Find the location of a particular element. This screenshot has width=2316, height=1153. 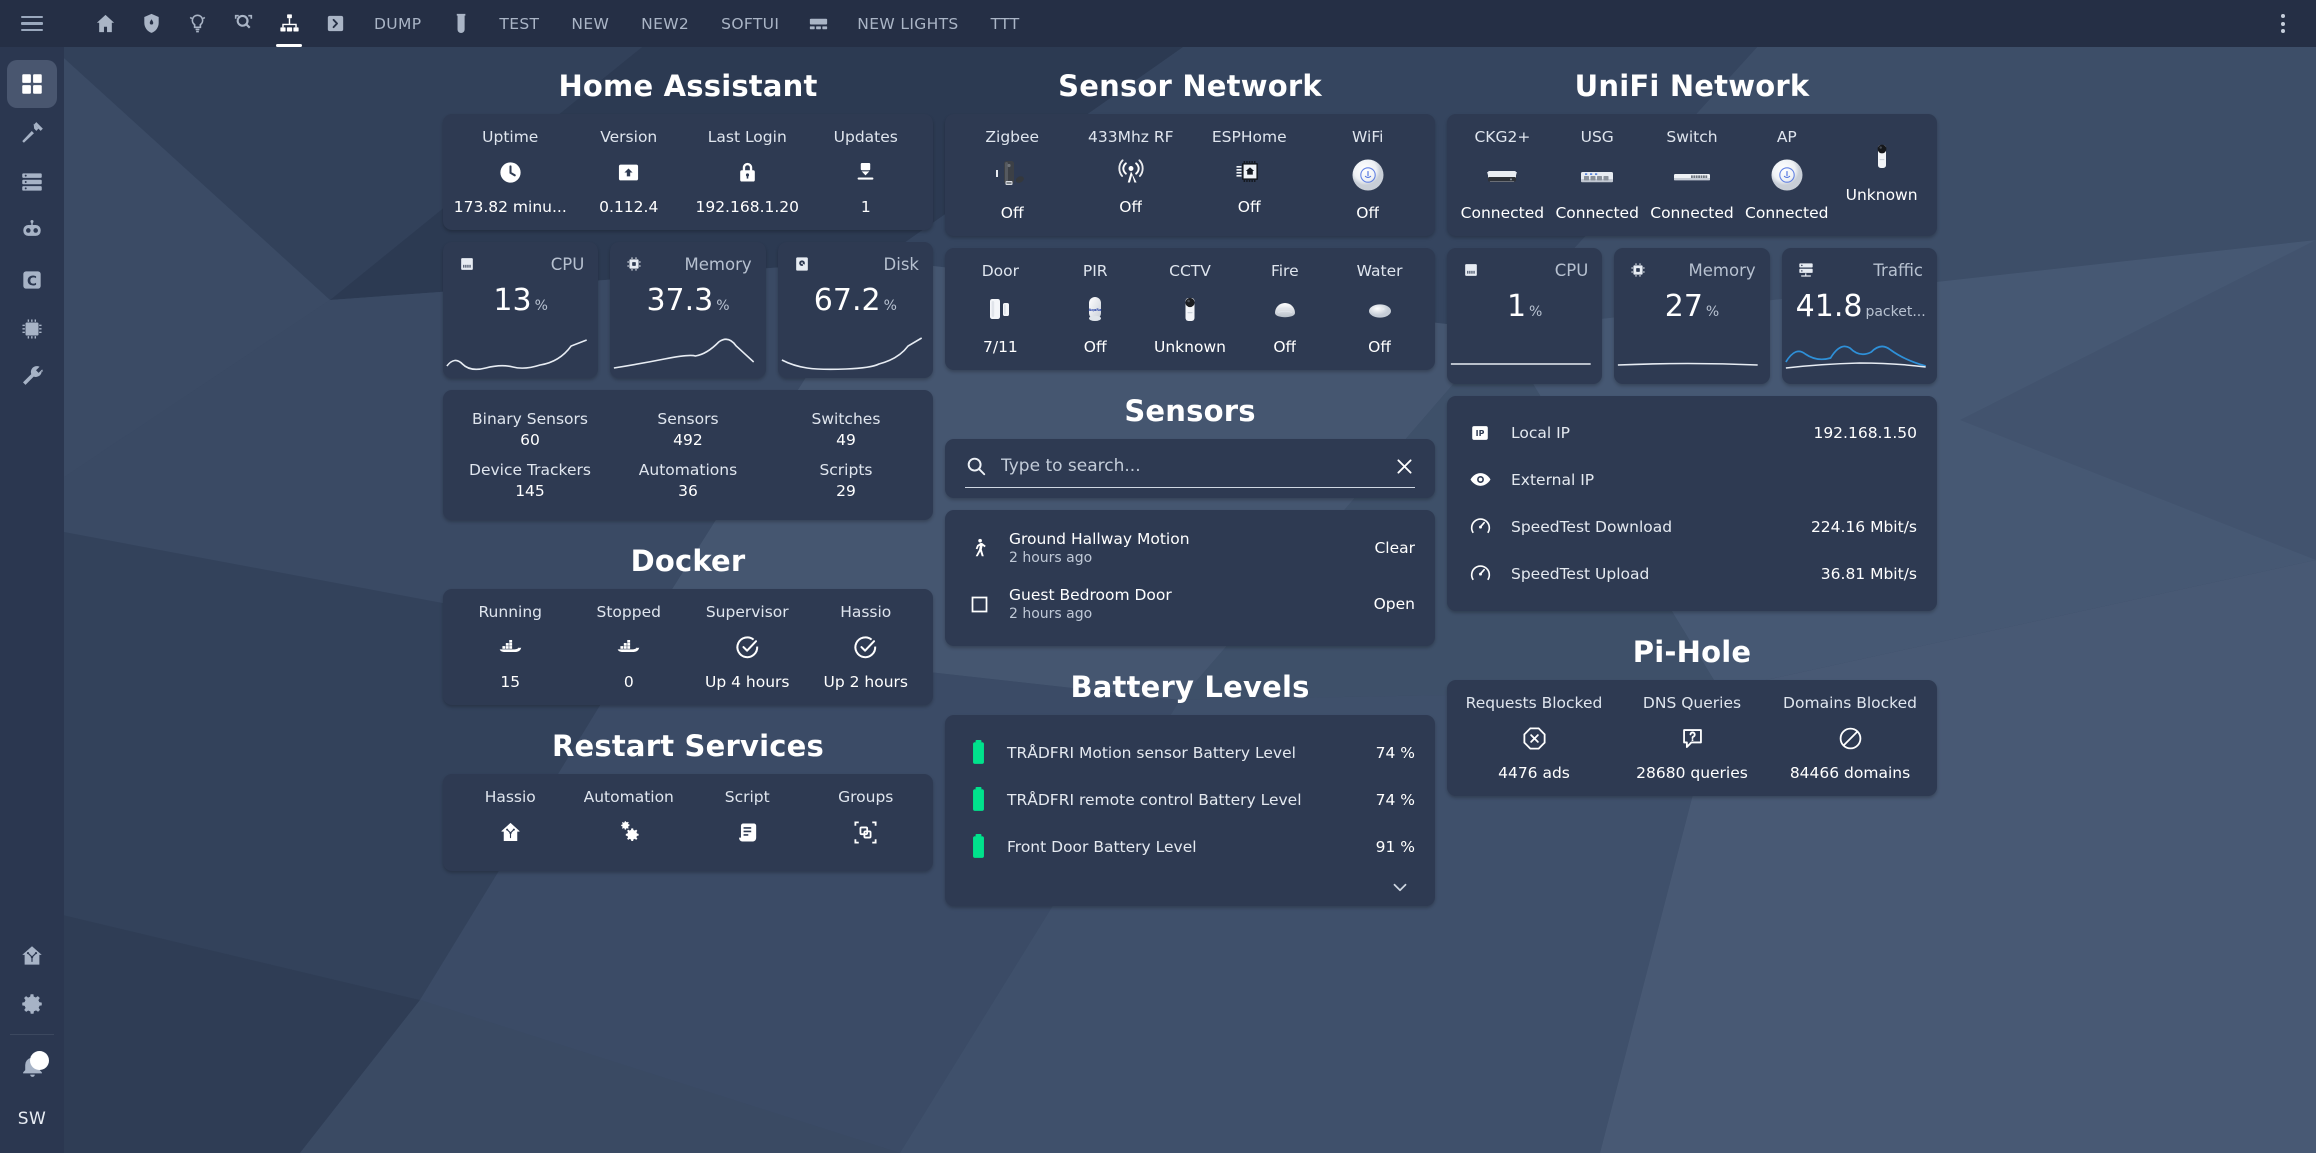

tab-lights is located at coordinates (197, 23).